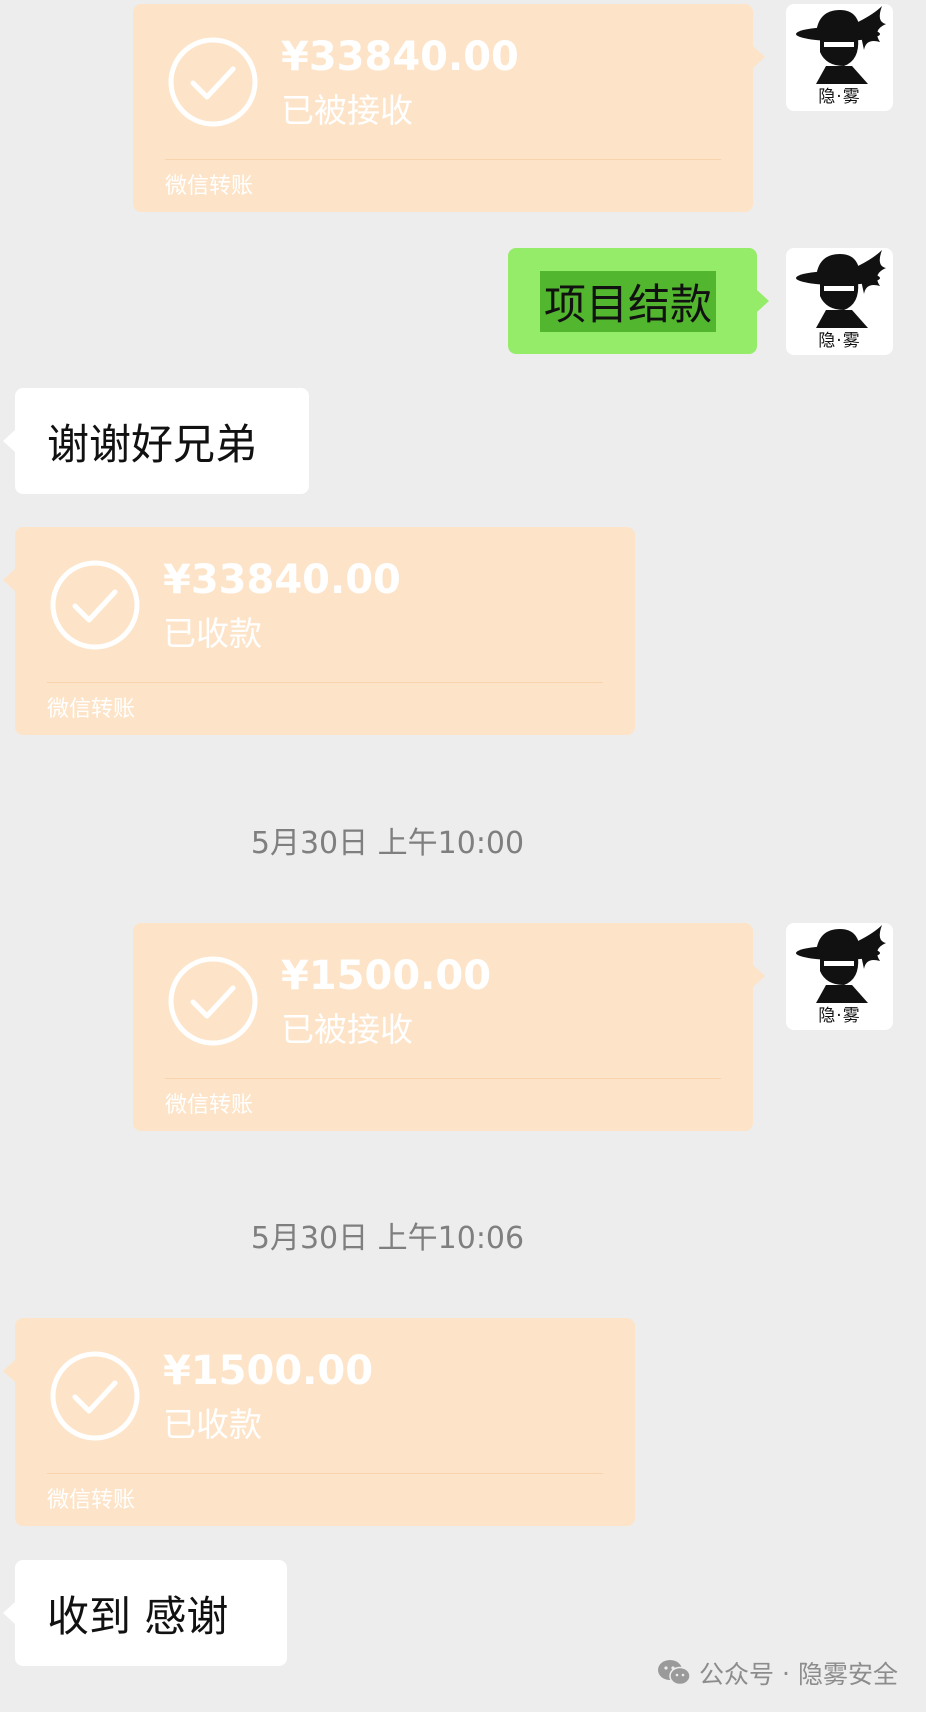  I want to click on watermark: 公众号 · 隐雾安全, so click(777, 1673).